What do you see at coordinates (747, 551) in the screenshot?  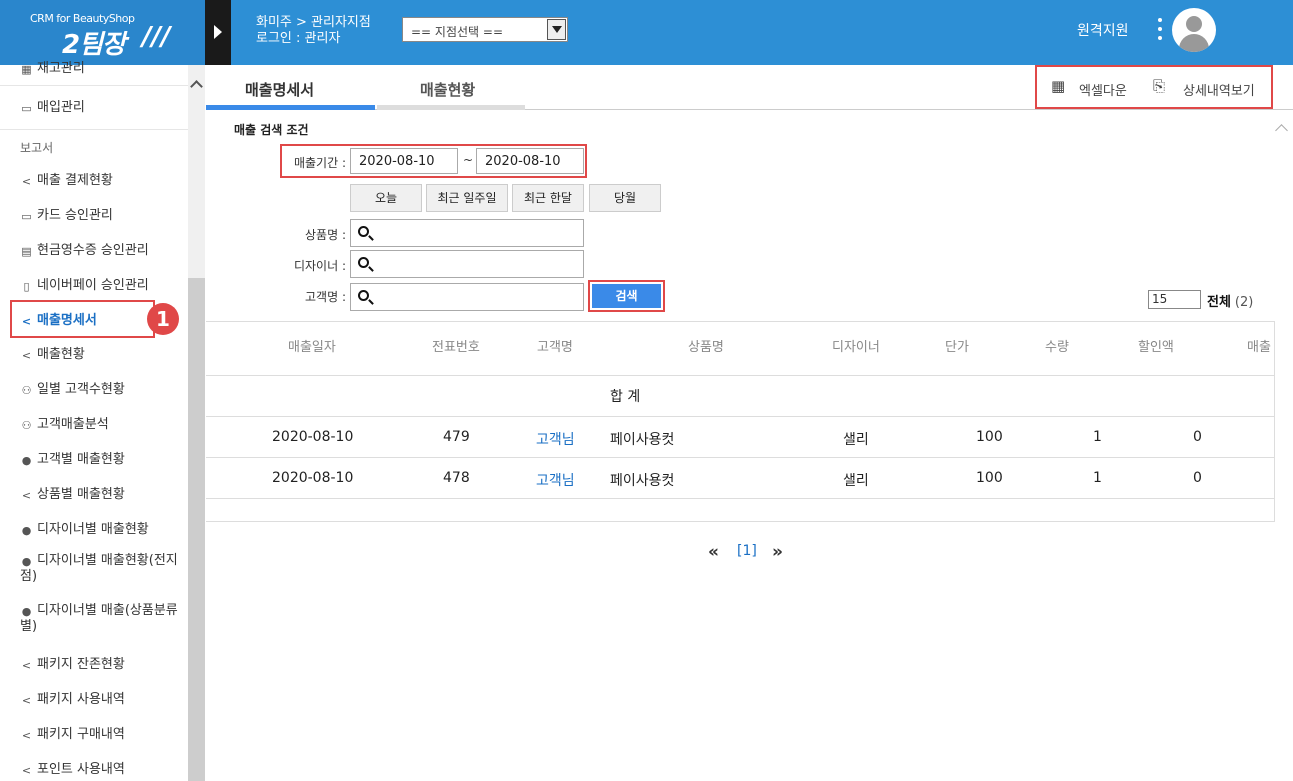 I see `pager-page-1: [1]` at bounding box center [747, 551].